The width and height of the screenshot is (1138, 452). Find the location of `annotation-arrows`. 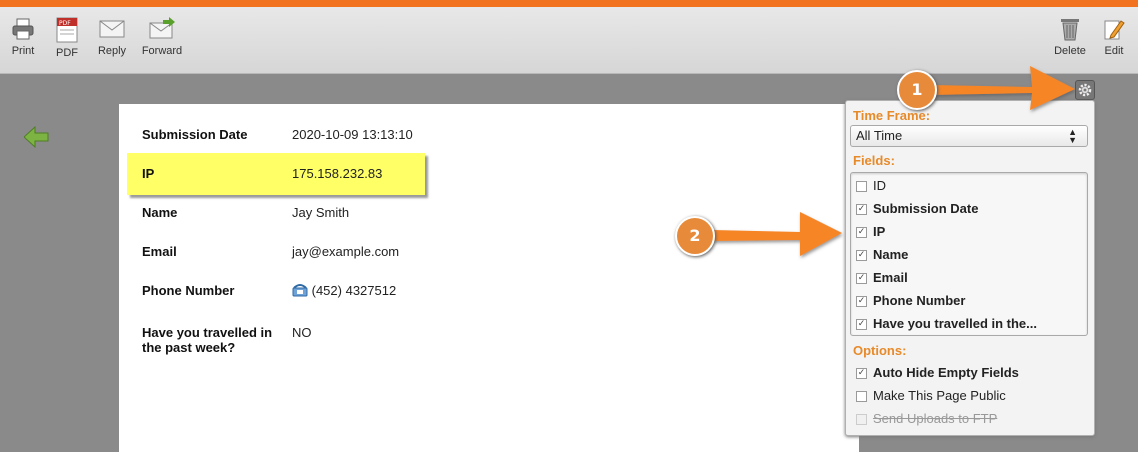

annotation-arrows is located at coordinates (893, 161).